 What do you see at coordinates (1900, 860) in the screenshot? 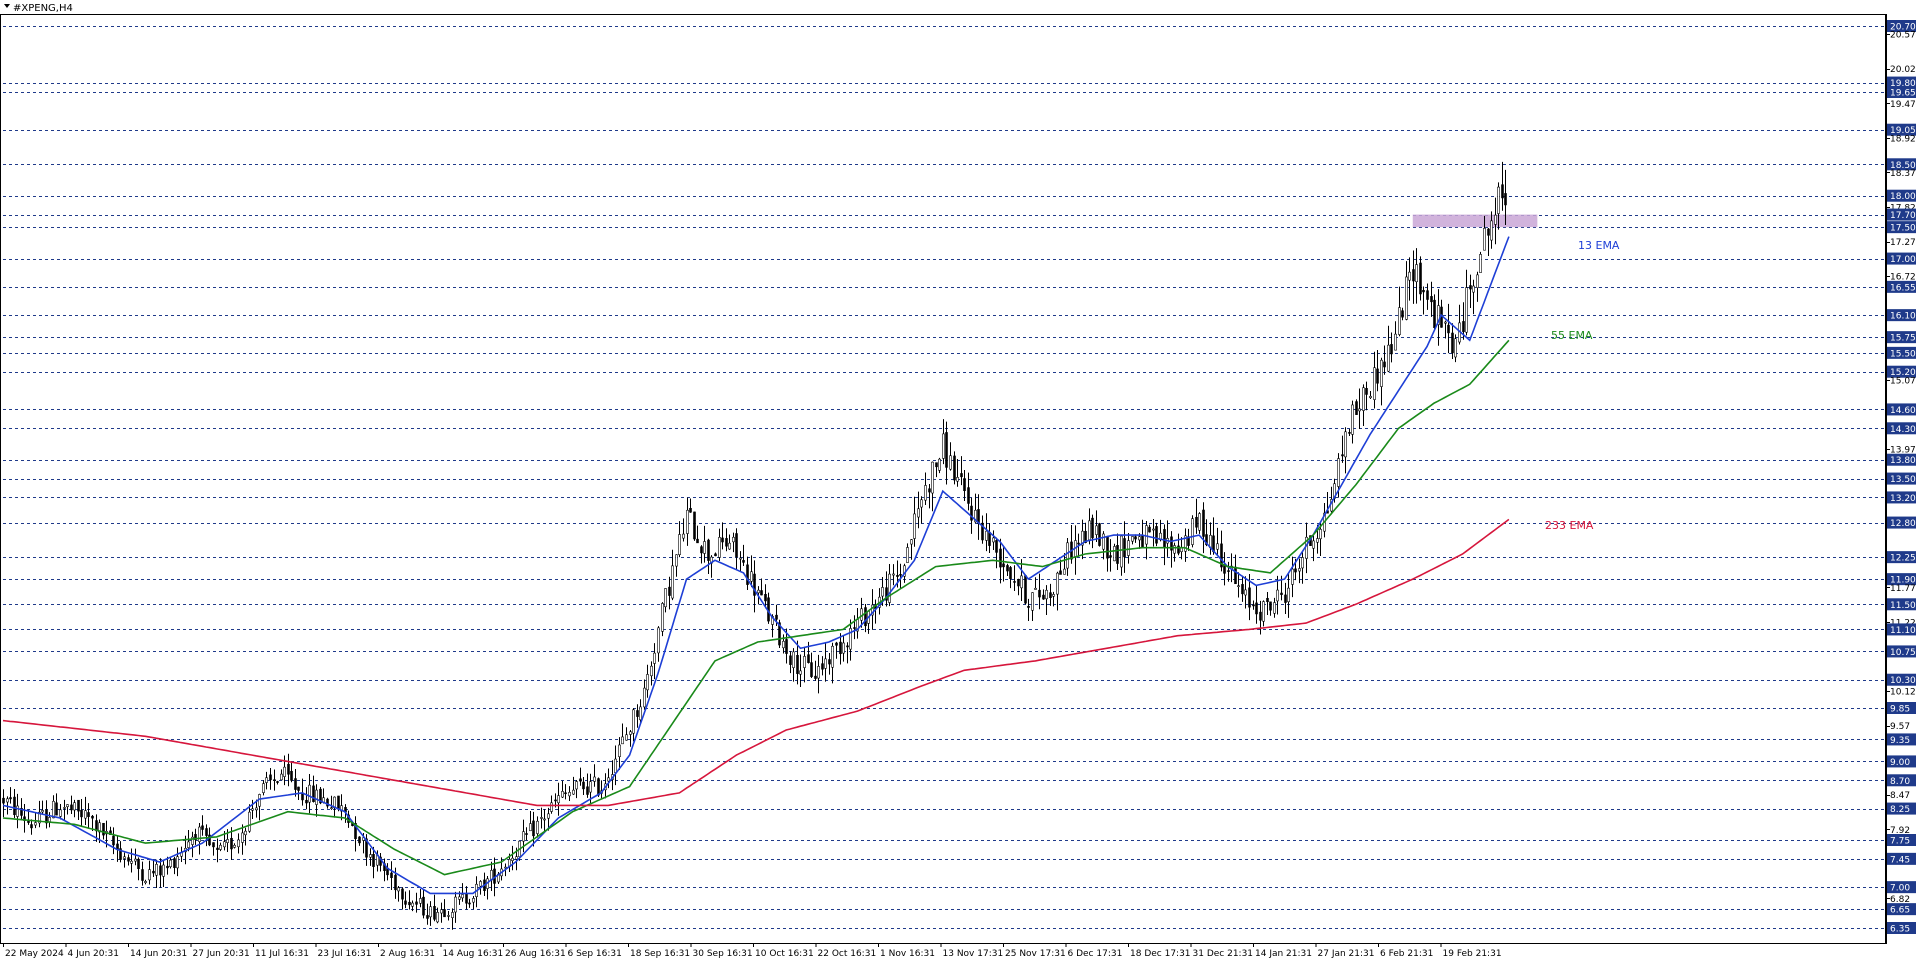
I see `price-level-label: 7.45` at bounding box center [1900, 860].